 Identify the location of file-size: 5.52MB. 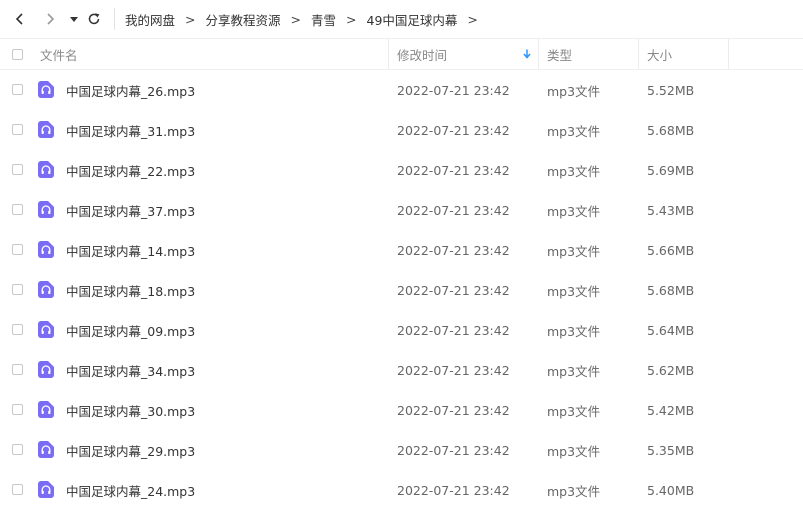
(671, 90).